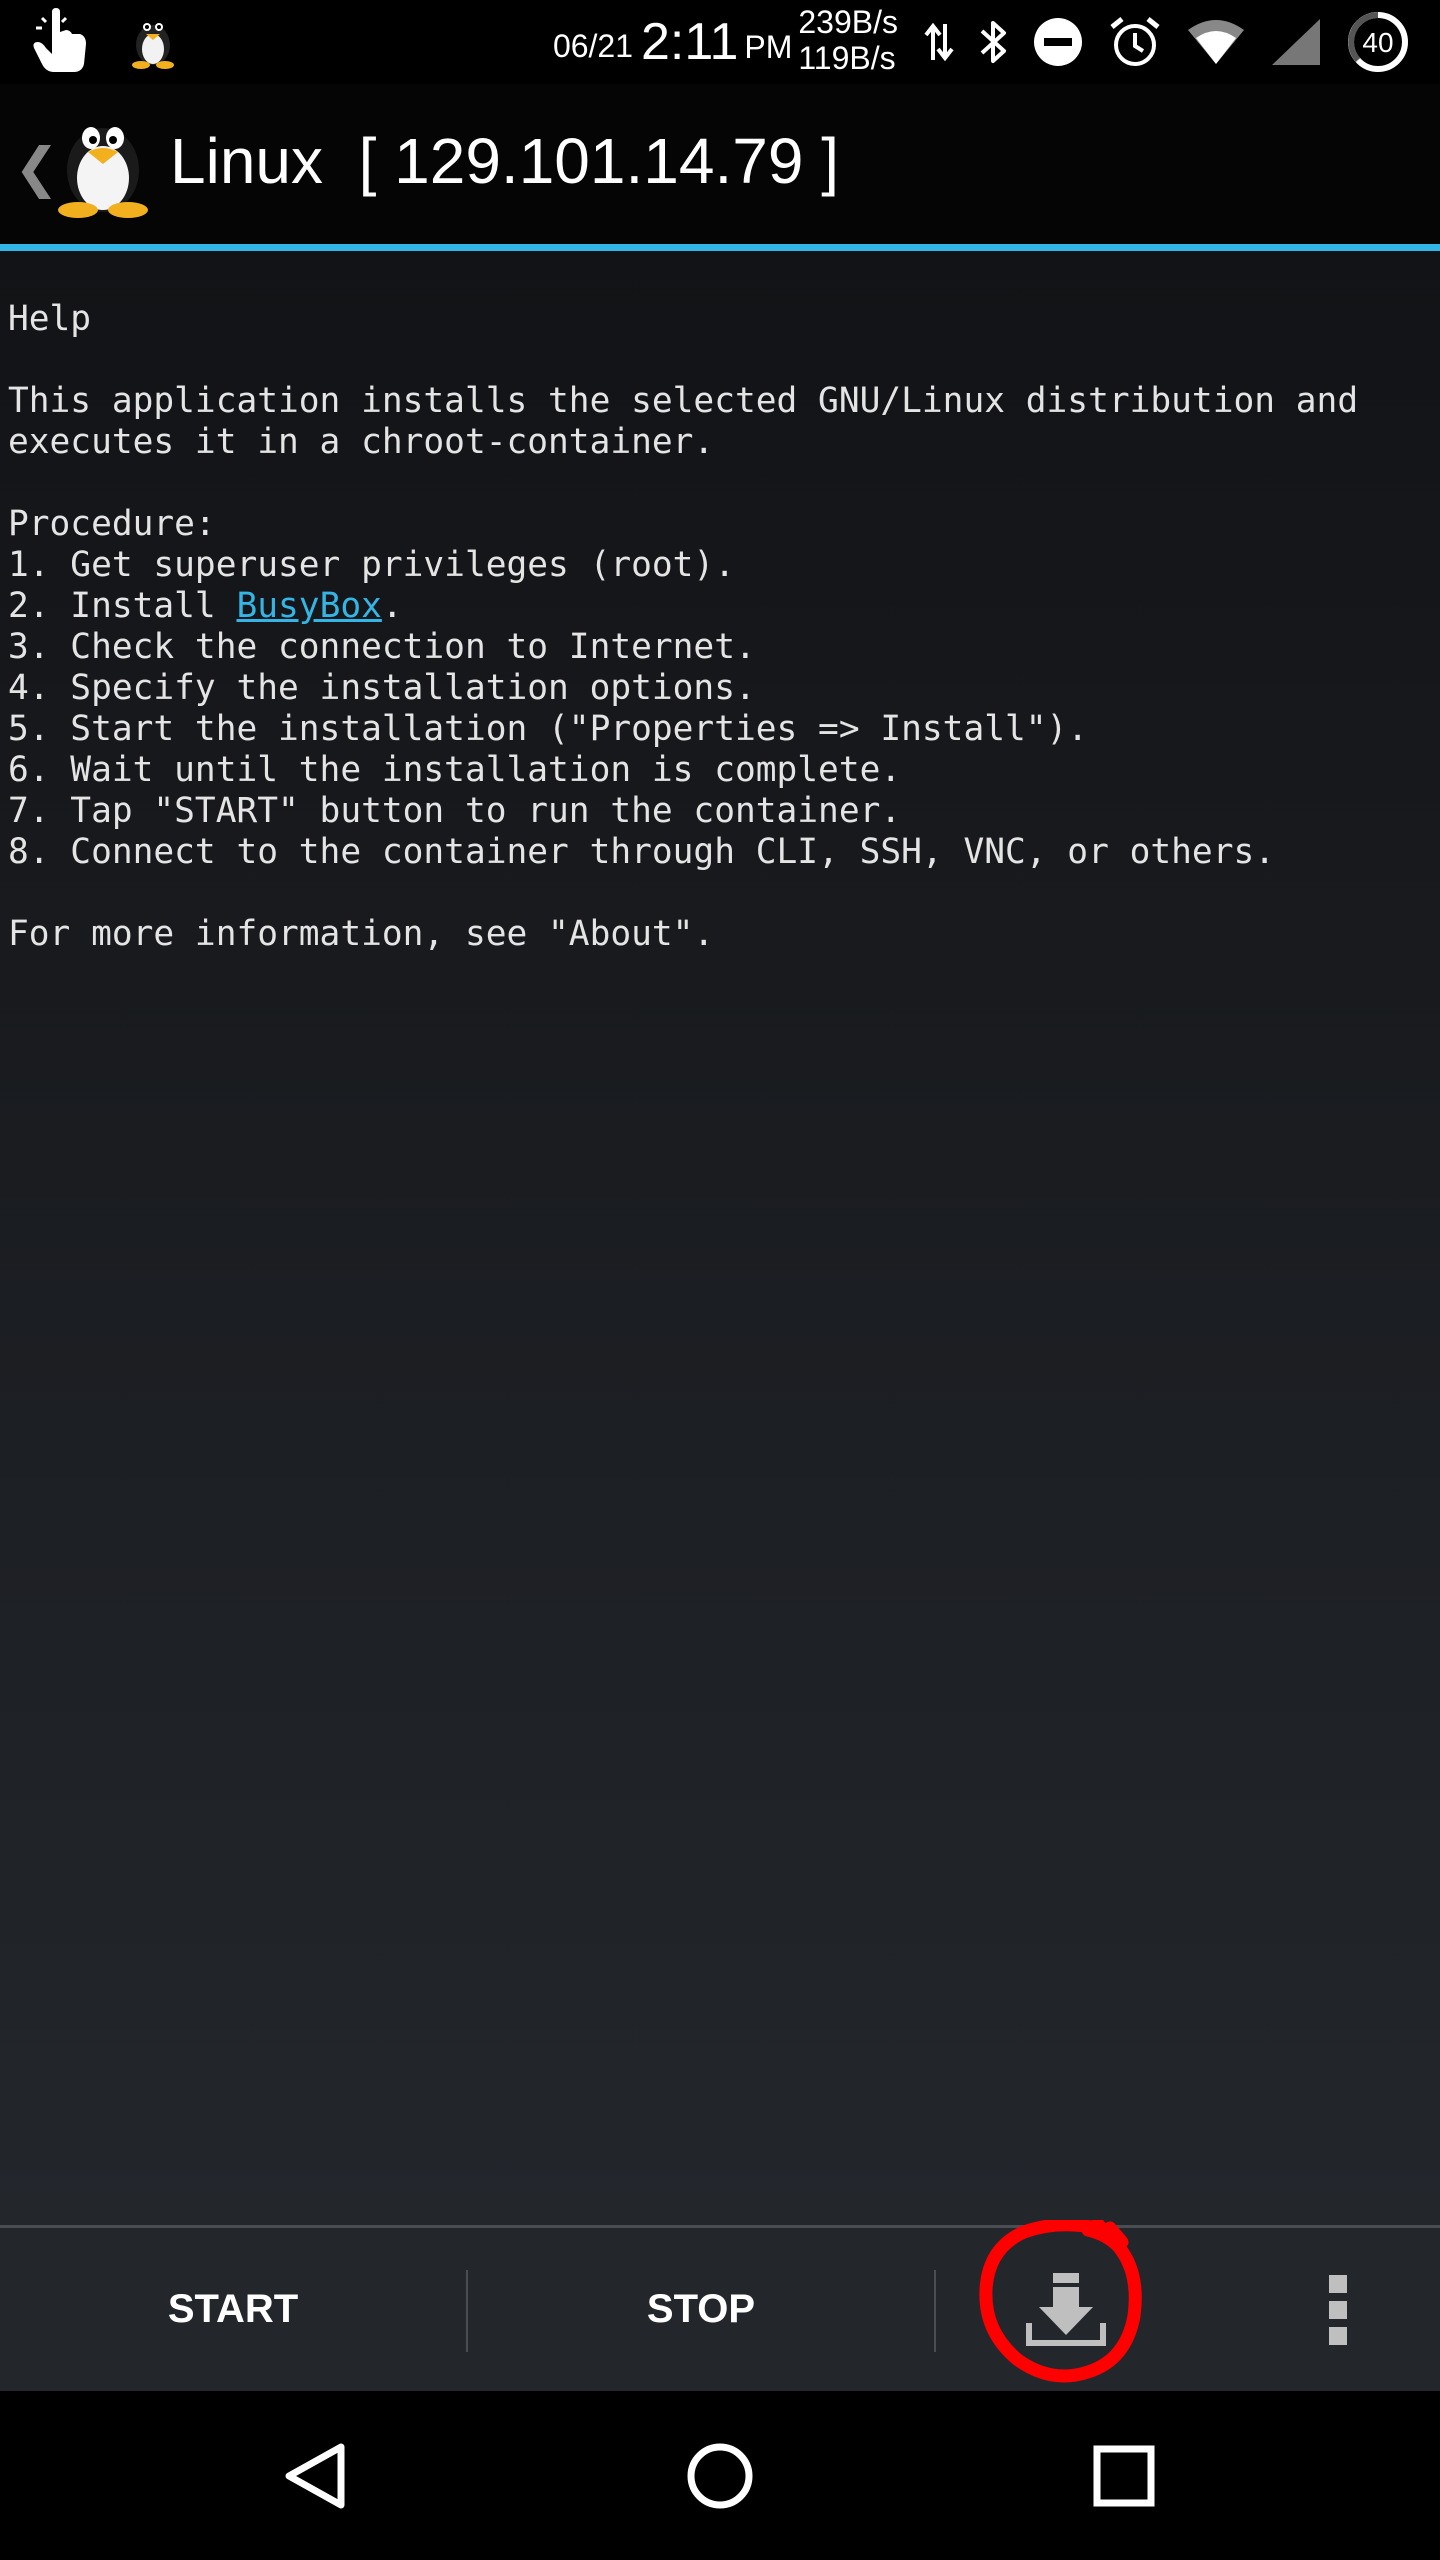 The width and height of the screenshot is (1440, 2560). What do you see at coordinates (308, 606) in the screenshot?
I see `busybox-link: BusyBox` at bounding box center [308, 606].